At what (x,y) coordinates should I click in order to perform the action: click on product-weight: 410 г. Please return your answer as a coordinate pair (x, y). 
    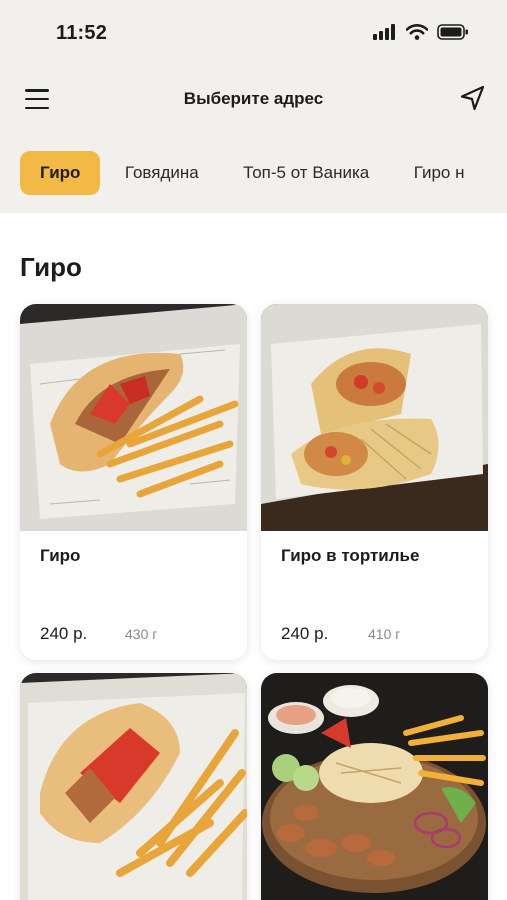
    Looking at the image, I should click on (384, 634).